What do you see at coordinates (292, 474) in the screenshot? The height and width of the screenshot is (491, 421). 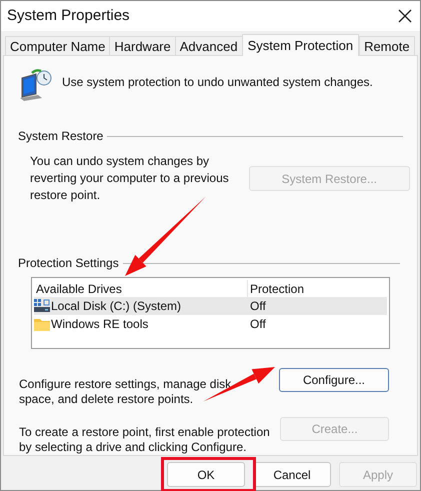 I see `dialog-button: Cancel` at bounding box center [292, 474].